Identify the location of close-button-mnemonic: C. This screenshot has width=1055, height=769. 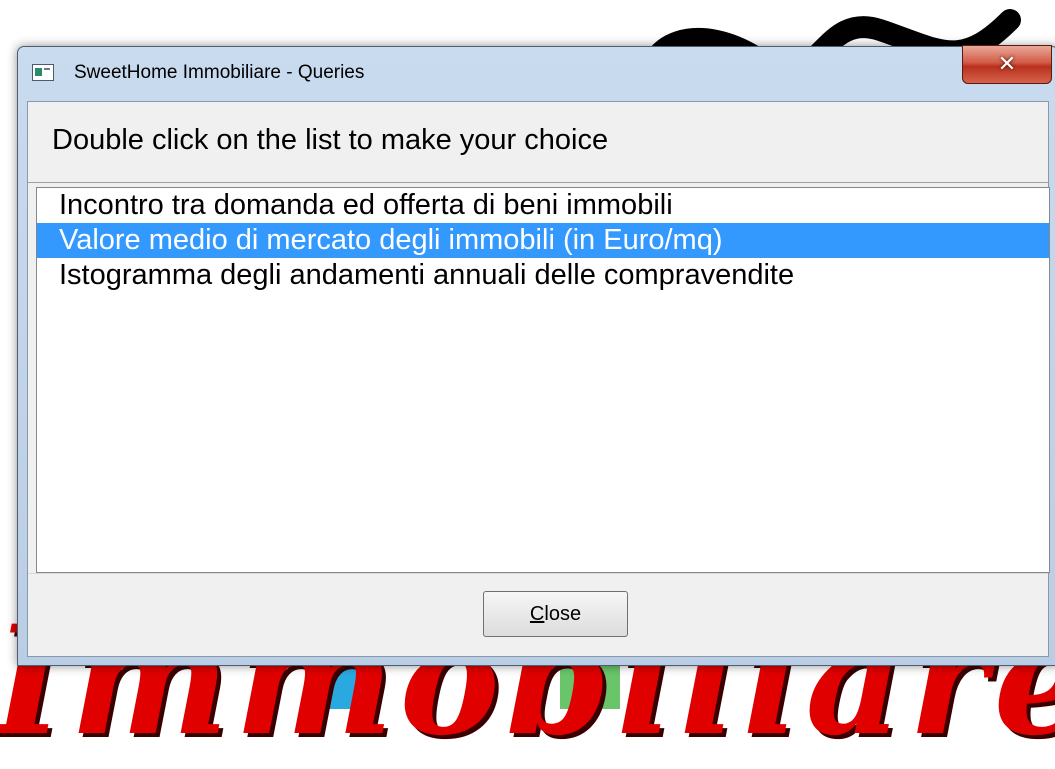
(537, 613).